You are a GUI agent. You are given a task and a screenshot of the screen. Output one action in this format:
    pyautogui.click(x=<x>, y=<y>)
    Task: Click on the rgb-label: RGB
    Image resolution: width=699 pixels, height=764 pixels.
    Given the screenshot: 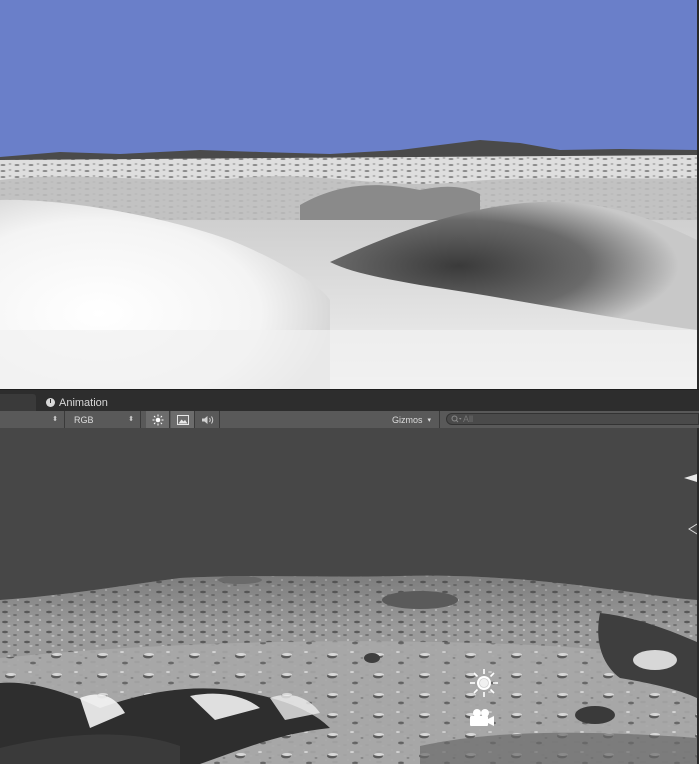 What is the action you would take?
    pyautogui.click(x=84, y=419)
    